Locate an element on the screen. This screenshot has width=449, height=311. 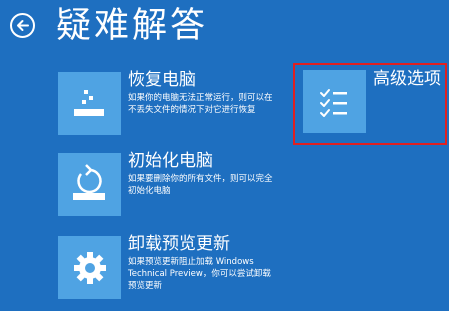
refresh-pc-tile is located at coordinates (89, 103).